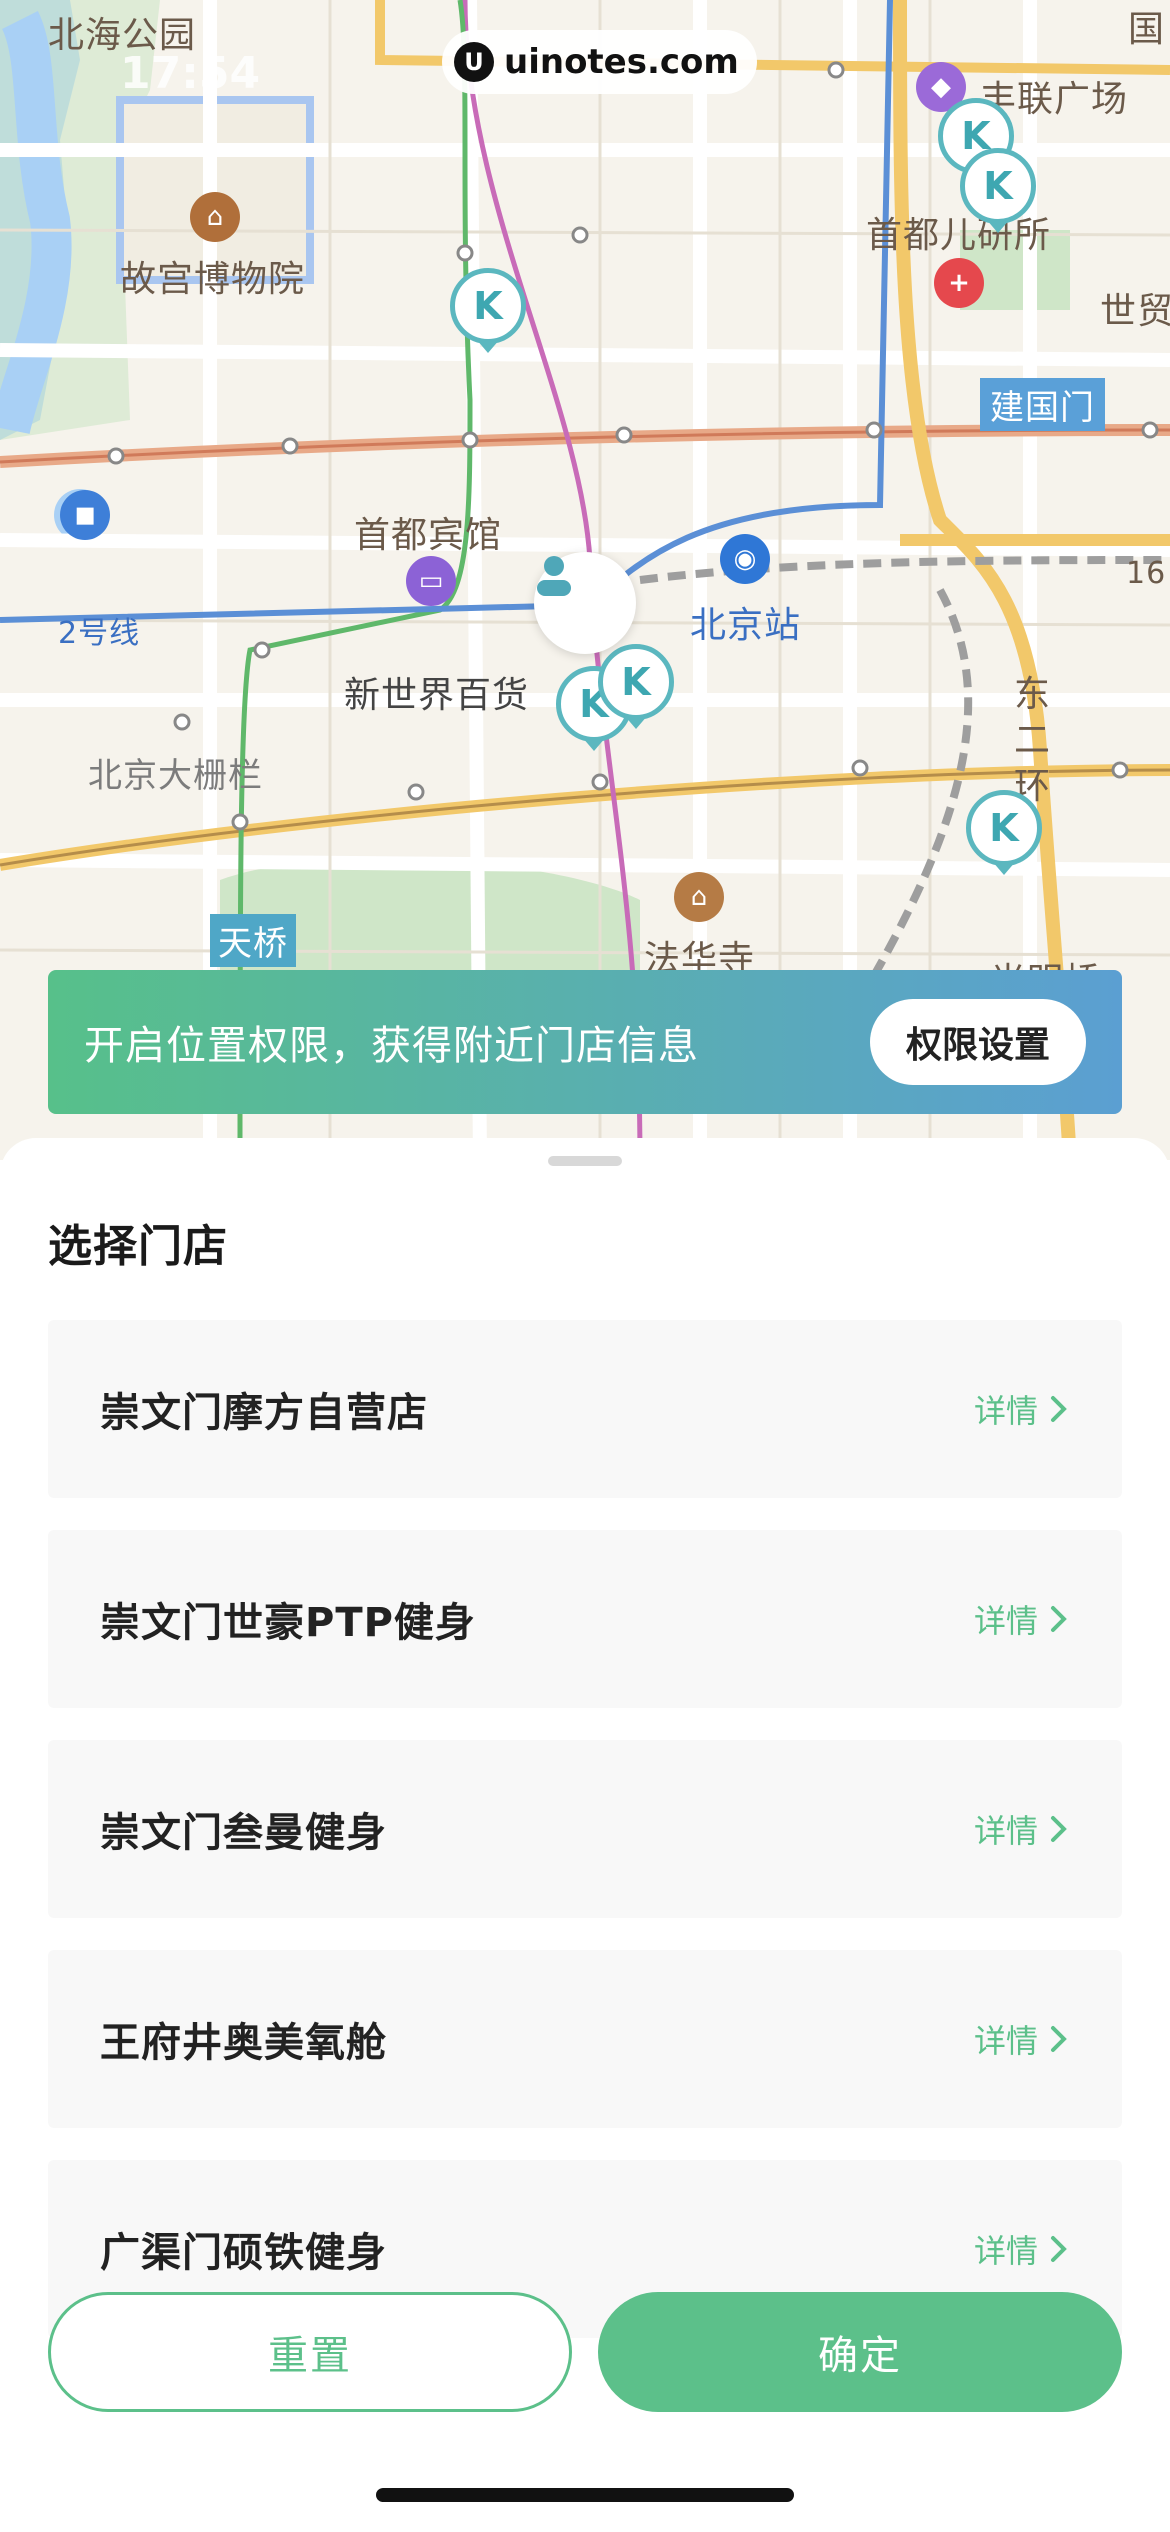 This screenshot has width=1170, height=2532. I want to click on store-item: 王府井奥美氧舱 详情, so click(585, 2039).